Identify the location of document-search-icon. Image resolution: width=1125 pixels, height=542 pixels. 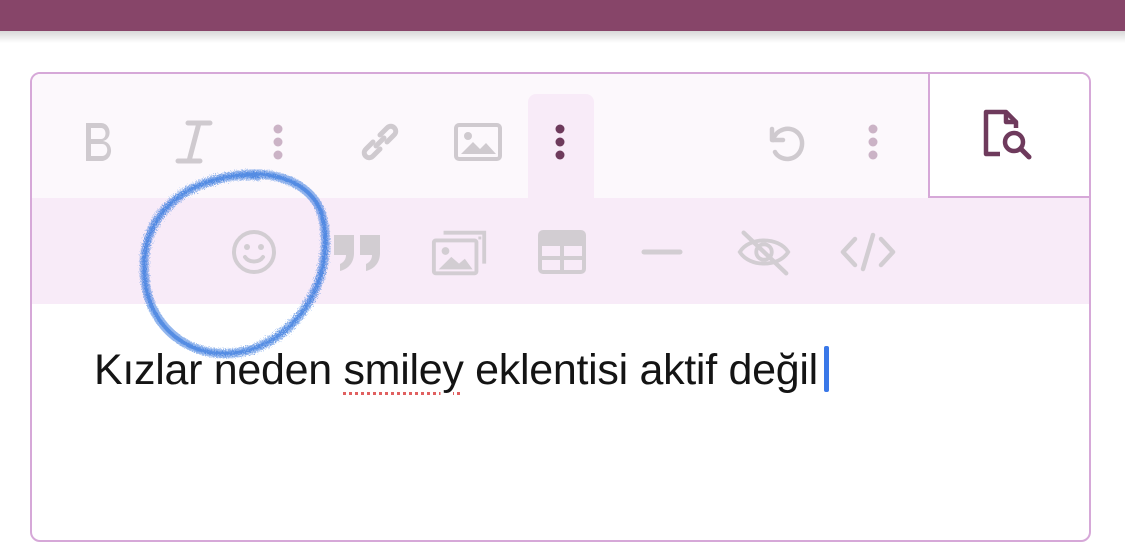
(1007, 134).